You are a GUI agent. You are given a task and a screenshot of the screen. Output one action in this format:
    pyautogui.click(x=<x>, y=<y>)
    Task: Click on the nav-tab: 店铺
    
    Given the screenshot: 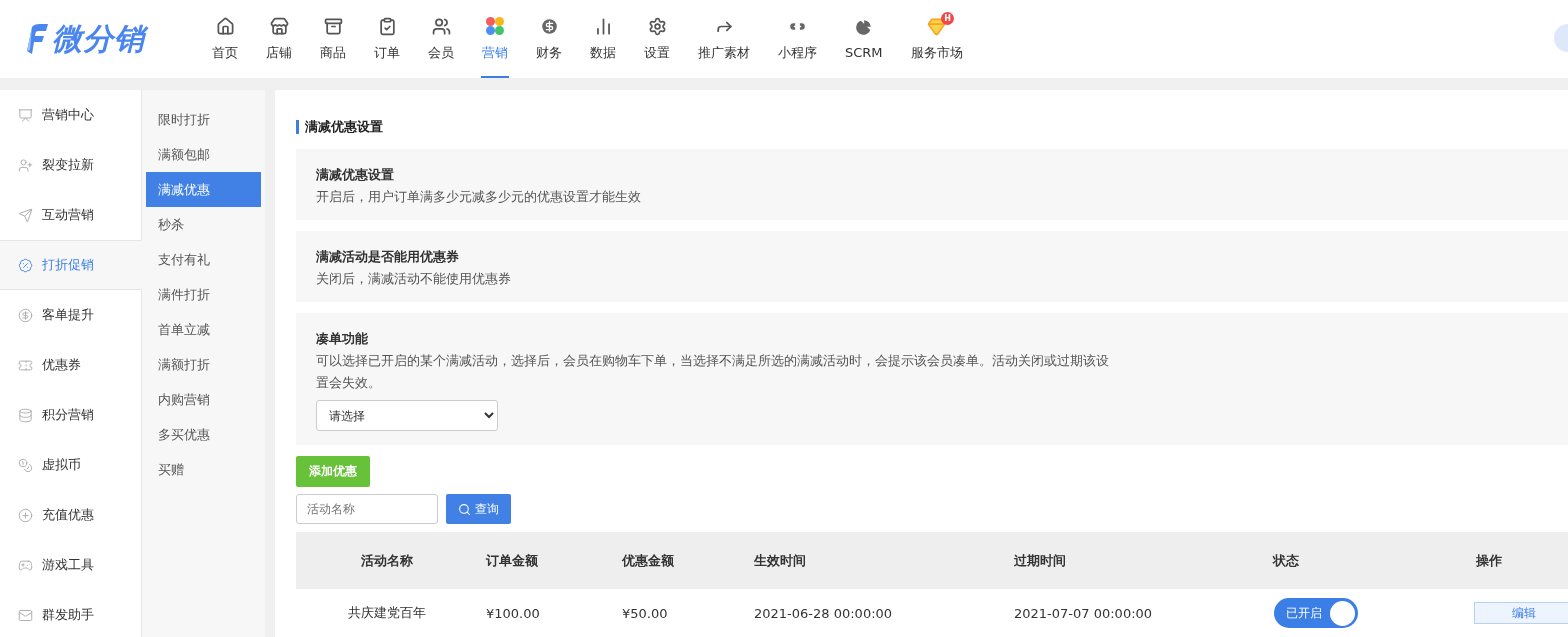 What is the action you would take?
    pyautogui.click(x=279, y=39)
    